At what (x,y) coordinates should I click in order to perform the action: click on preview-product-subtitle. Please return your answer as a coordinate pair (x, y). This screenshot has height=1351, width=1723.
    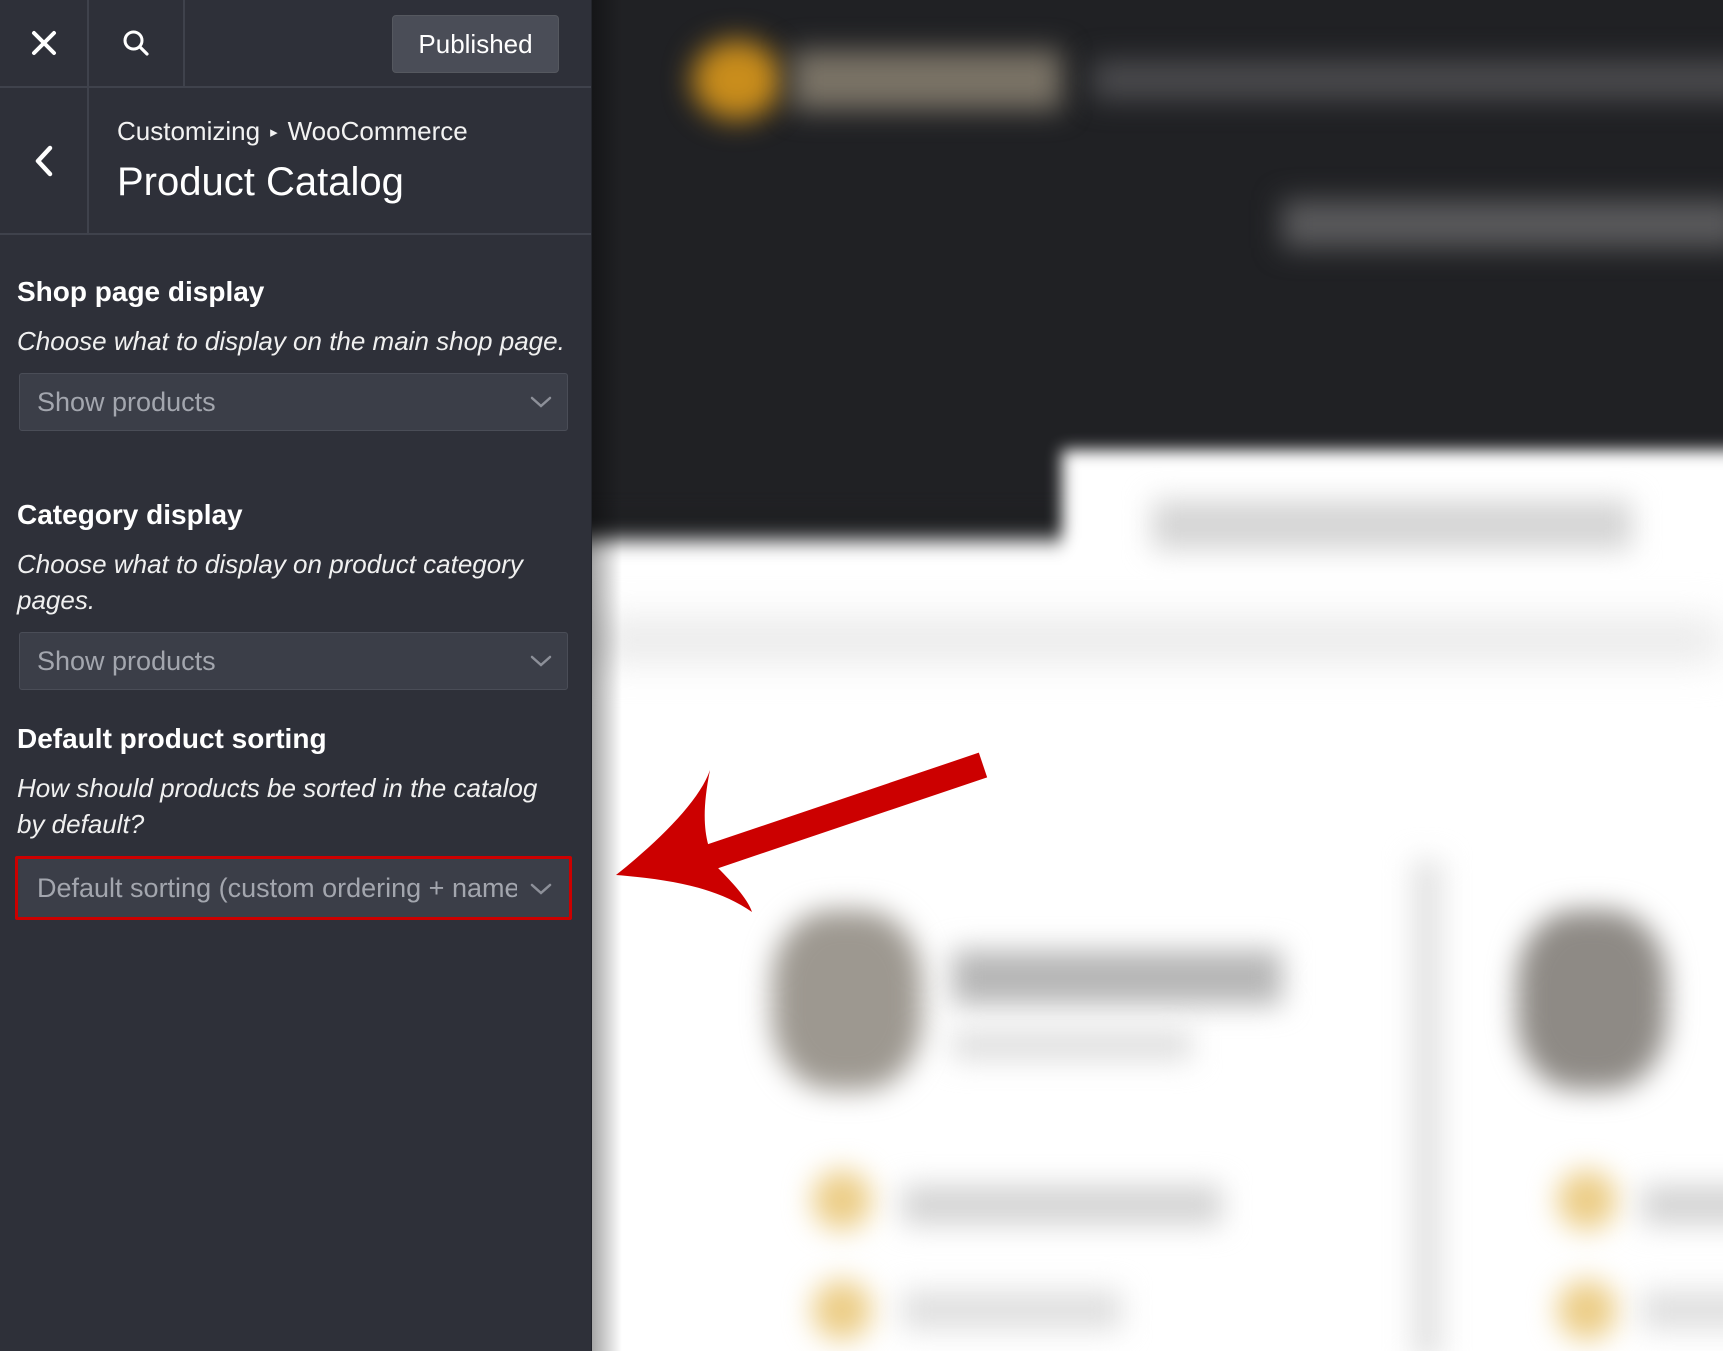
    Looking at the image, I should click on (1072, 1045).